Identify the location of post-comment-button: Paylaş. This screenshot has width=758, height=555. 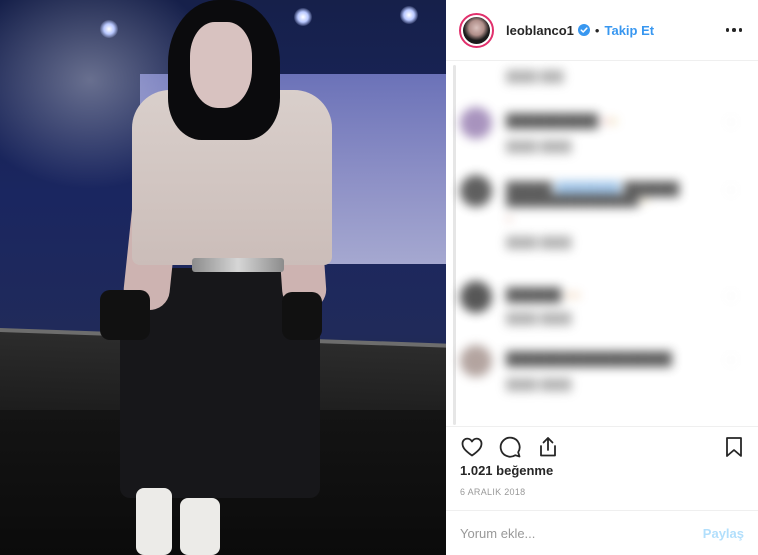
(723, 533).